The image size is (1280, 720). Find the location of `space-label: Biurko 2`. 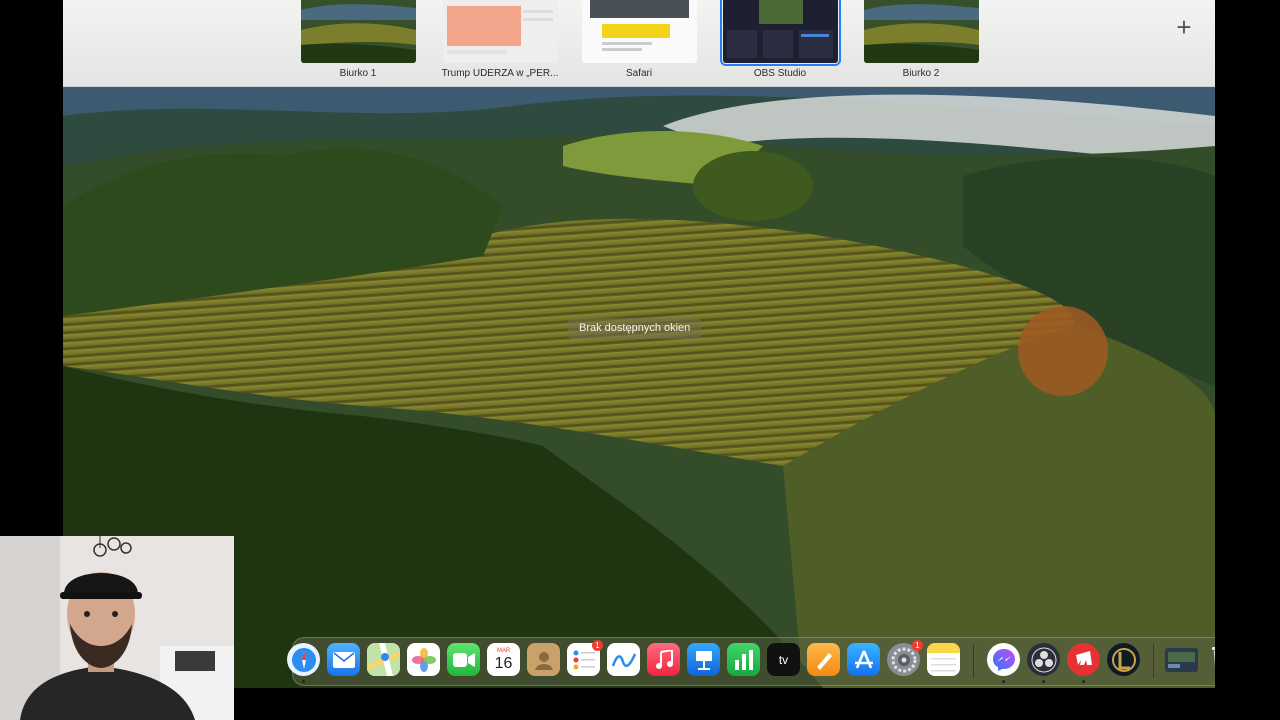

space-label: Biurko 2 is located at coordinates (921, 73).